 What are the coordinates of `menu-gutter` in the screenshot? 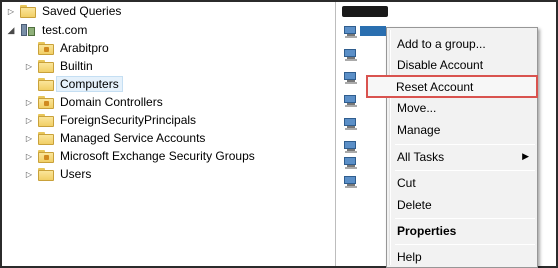 It's located at (390, 147).